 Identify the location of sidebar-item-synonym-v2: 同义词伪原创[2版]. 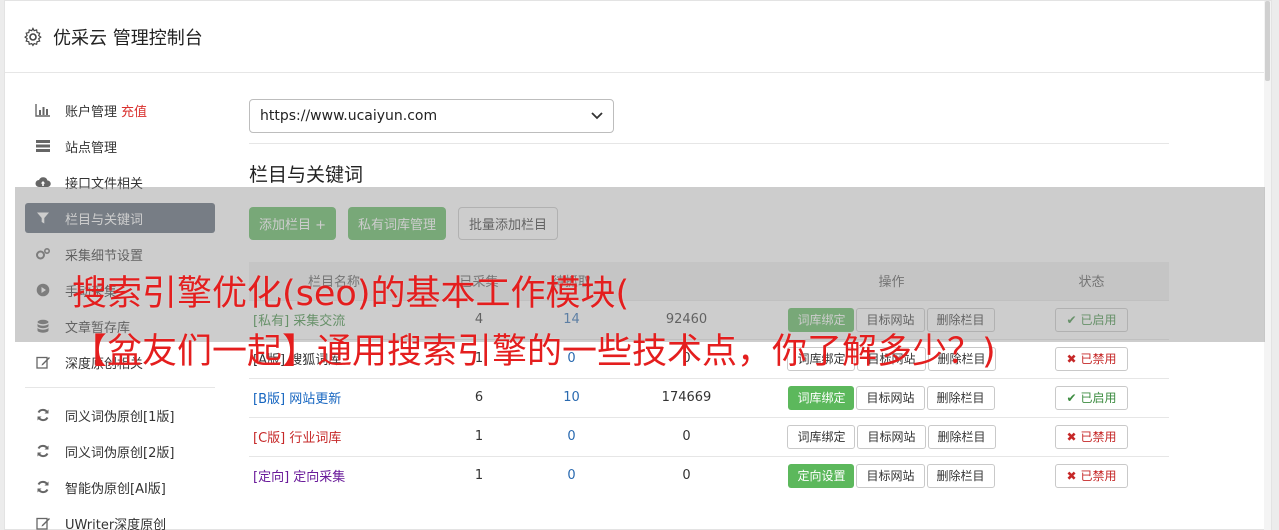
(120, 451).